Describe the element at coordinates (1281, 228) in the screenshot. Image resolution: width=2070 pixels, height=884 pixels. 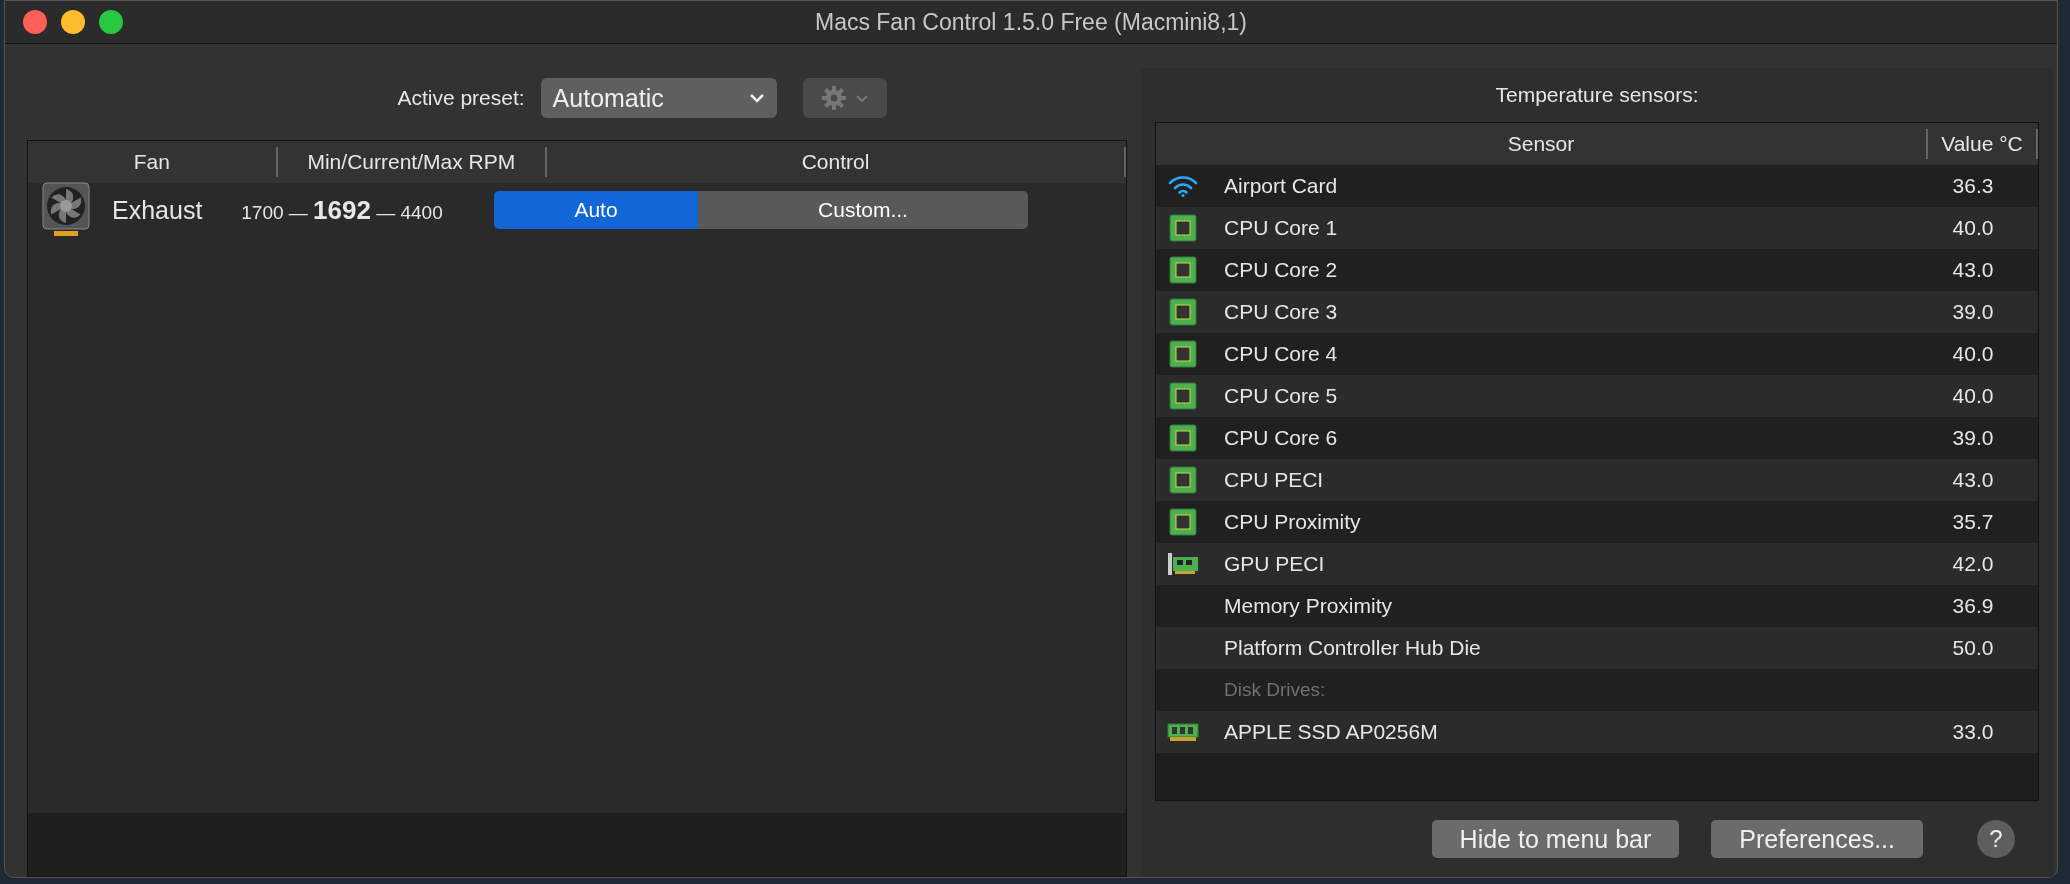
I see `sensor-name: CPU Core 1` at that location.